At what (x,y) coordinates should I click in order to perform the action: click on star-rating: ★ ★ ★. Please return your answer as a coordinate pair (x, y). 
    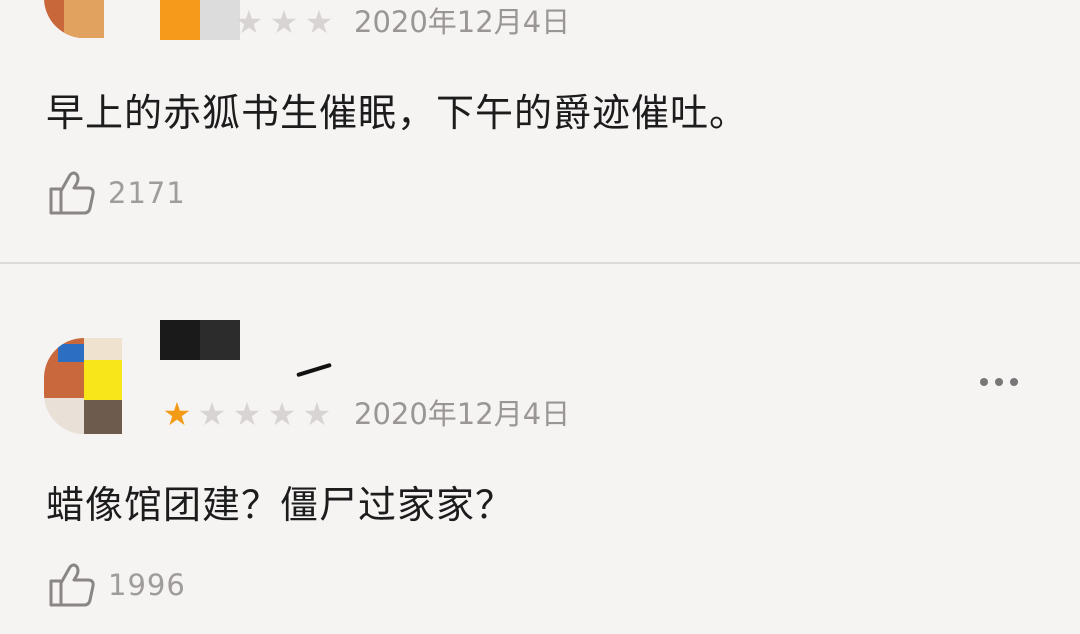
    Looking at the image, I should click on (284, 22).